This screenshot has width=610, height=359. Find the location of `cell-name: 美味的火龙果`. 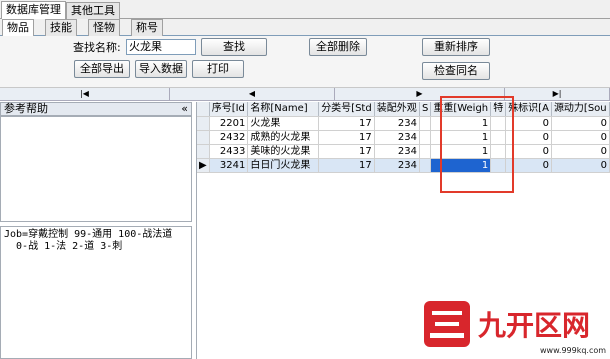

cell-name: 美味的火龙果 is located at coordinates (283, 151).